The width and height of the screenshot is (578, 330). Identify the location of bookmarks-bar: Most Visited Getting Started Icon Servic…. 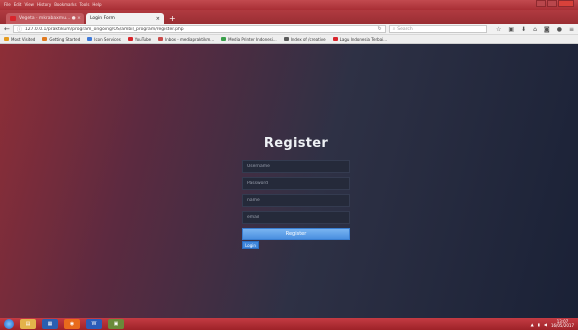
(289, 39).